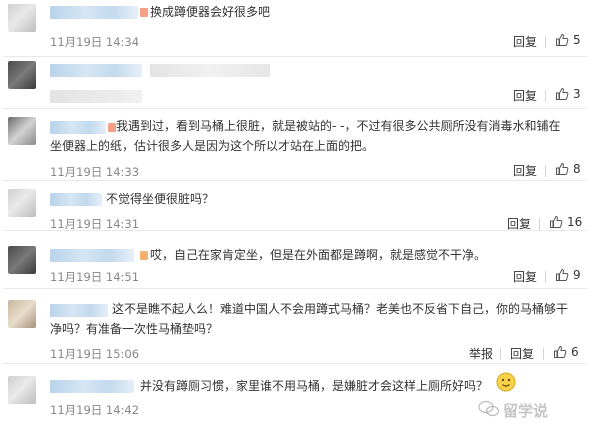  I want to click on report-button: 举报, so click(481, 353).